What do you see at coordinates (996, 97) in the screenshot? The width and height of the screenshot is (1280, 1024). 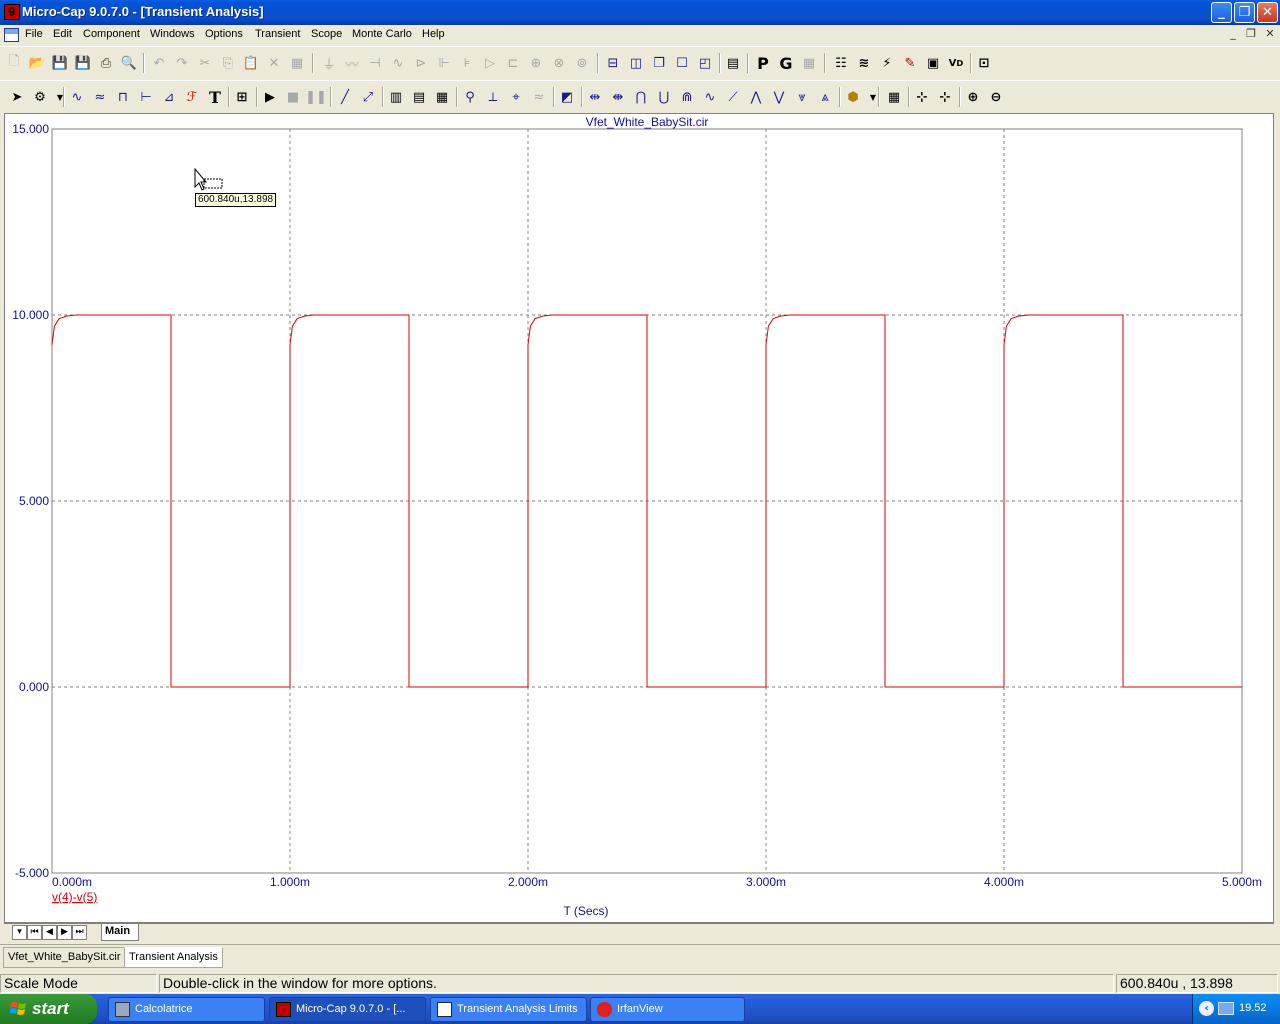 I see `zoom-out-icon: ⊖` at bounding box center [996, 97].